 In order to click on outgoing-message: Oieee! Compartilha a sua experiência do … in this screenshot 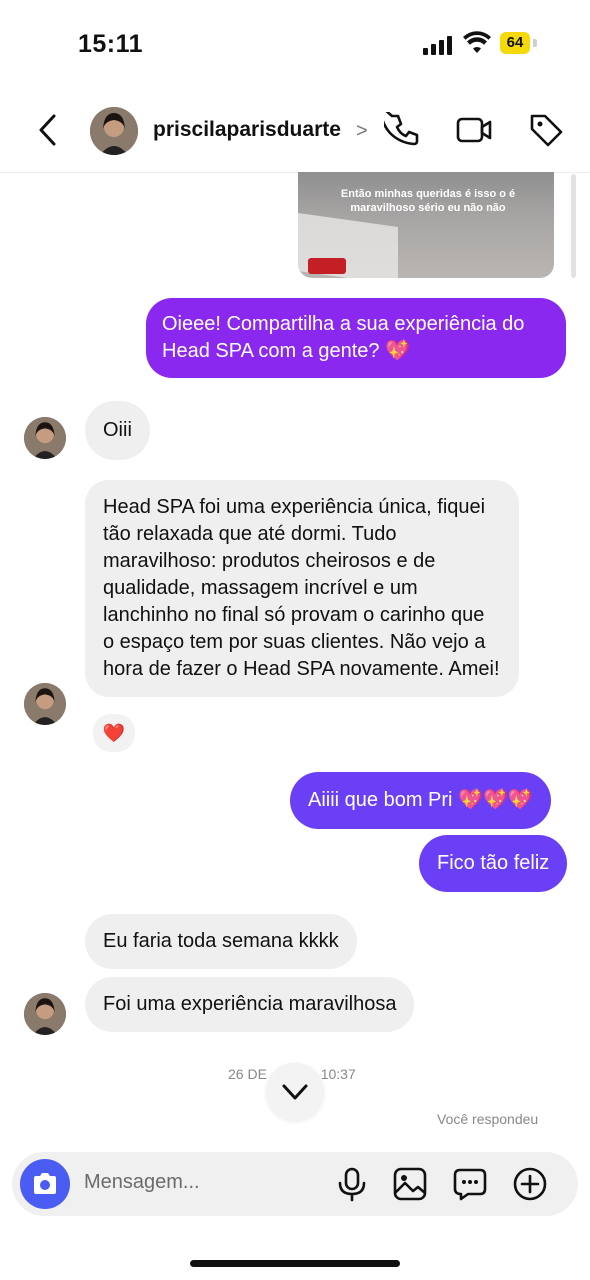, I will do `click(356, 338)`.